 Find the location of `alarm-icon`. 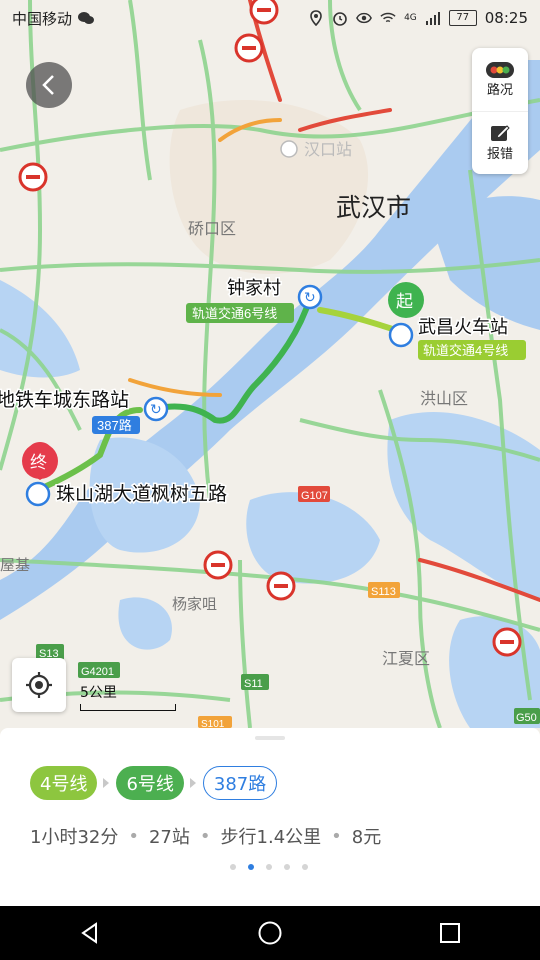

alarm-icon is located at coordinates (340, 18).